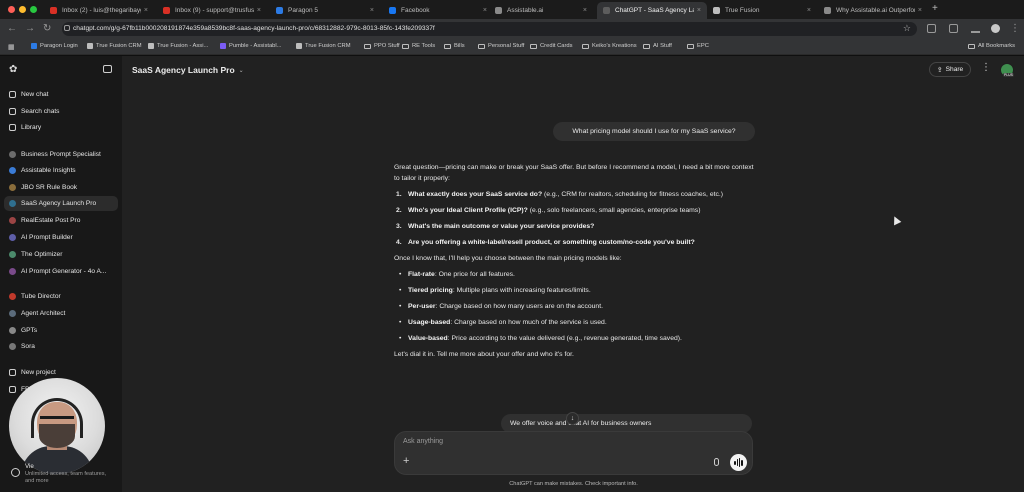  I want to click on bookmark-label: EPC, so click(703, 46).